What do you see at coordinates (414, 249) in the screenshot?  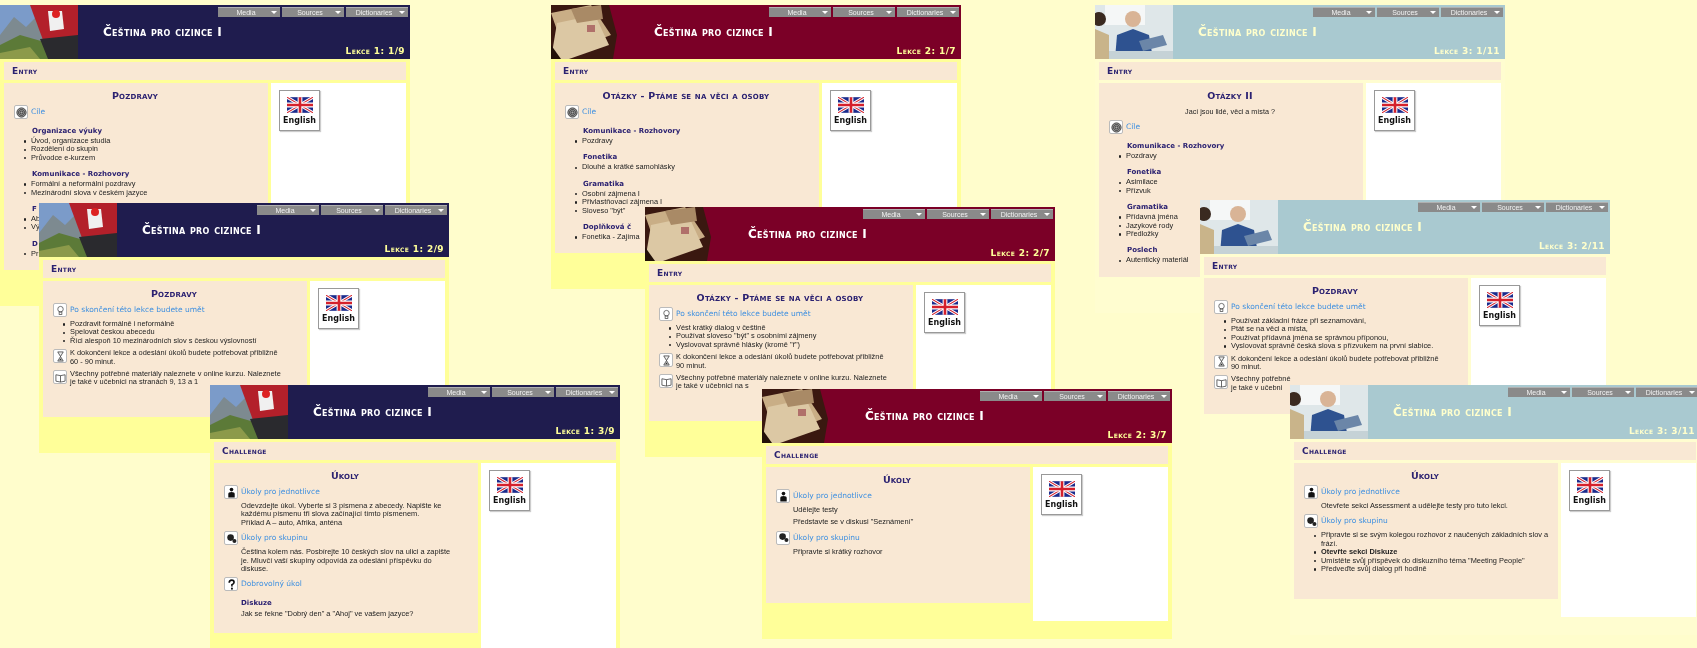 I see `lesson-counter: Lekce 1: 2/9` at bounding box center [414, 249].